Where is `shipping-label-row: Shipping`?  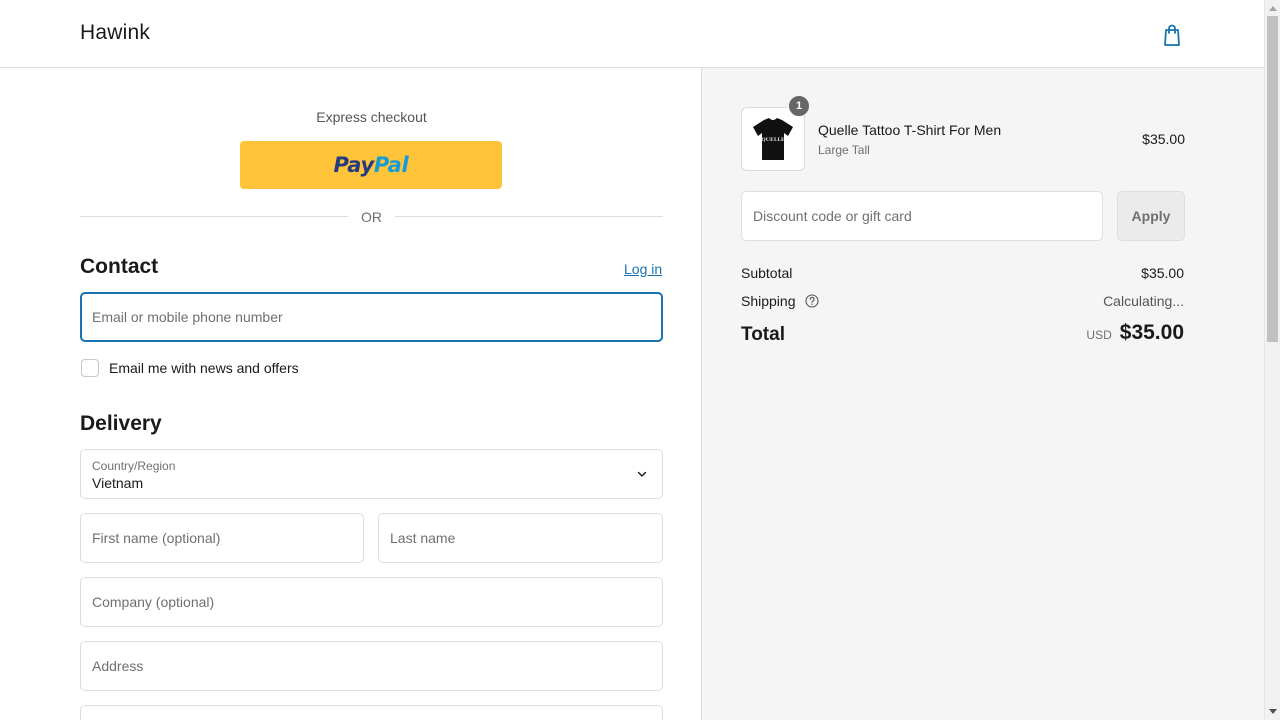 shipping-label-row: Shipping is located at coordinates (780, 301).